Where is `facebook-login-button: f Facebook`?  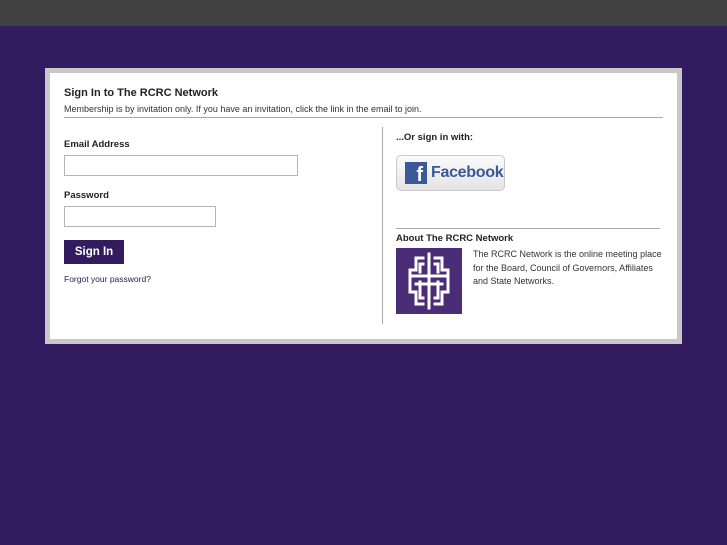
facebook-login-button: f Facebook is located at coordinates (450, 173).